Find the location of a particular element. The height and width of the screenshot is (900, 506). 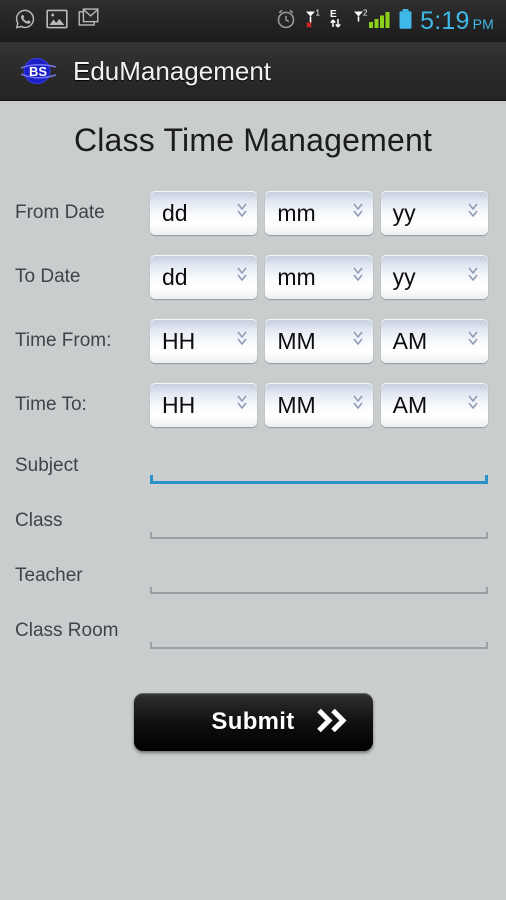

form-row-subject: Subject is located at coordinates (253, 464).